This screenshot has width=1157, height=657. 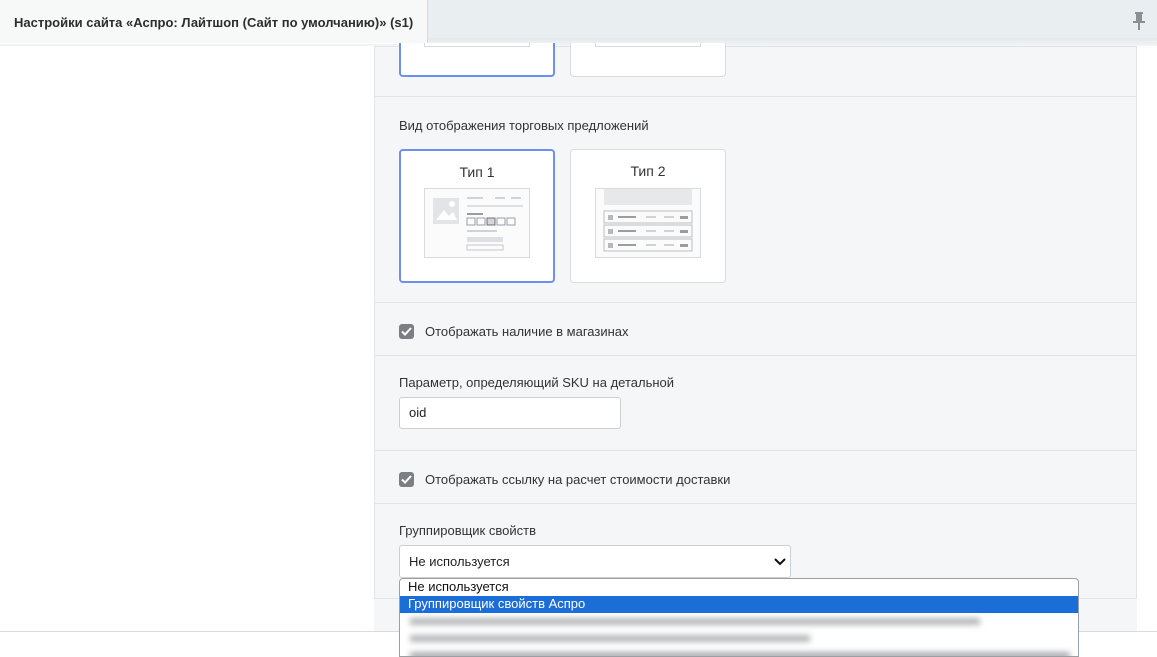 I want to click on grouper-option-highlighted: Группировщик свойств Аспро, so click(x=739, y=604).